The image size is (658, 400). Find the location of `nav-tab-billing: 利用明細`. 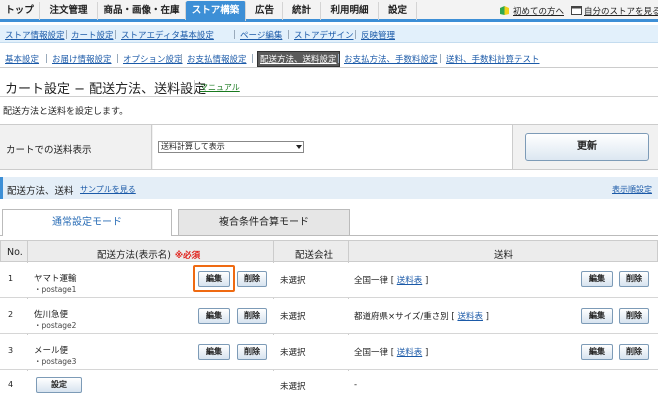

nav-tab-billing: 利用明細 is located at coordinates (350, 11).